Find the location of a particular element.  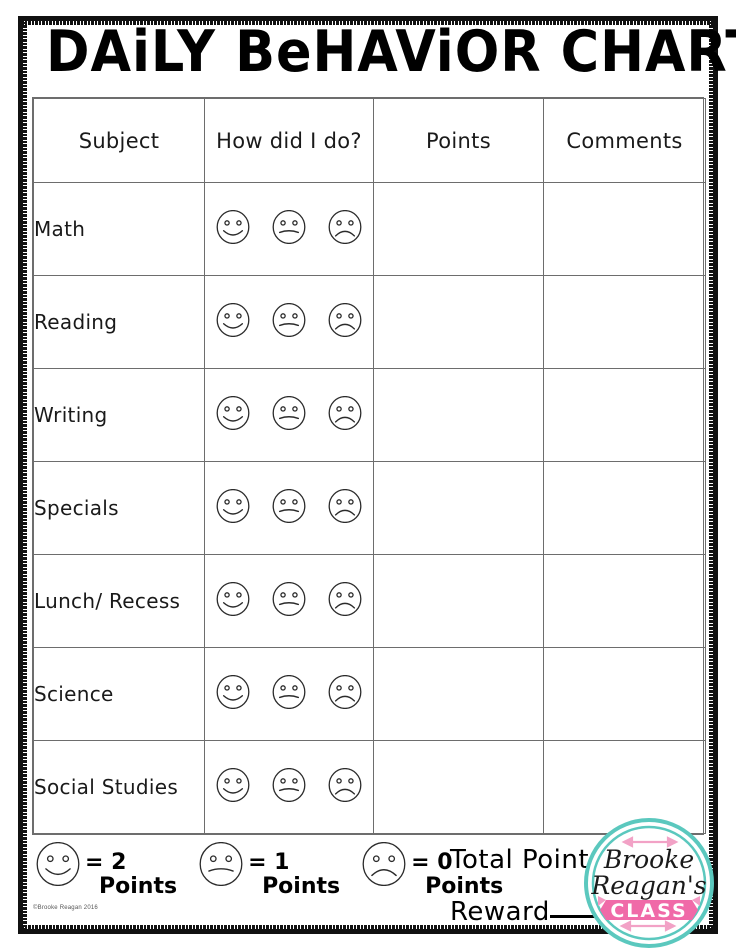

subject-cell: Writing is located at coordinates (119, 415).